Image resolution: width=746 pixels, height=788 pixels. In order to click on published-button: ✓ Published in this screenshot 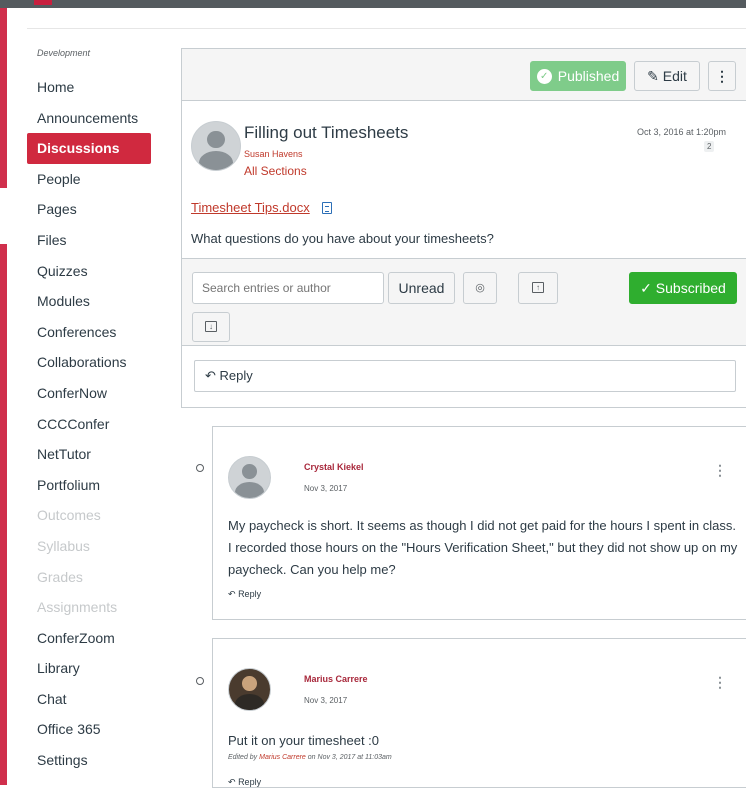, I will do `click(578, 76)`.